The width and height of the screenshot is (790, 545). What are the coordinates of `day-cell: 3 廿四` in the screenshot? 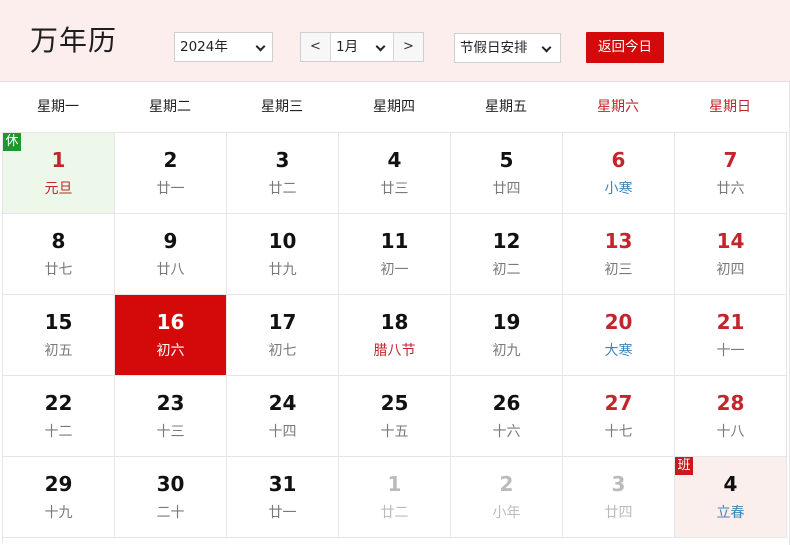 It's located at (619, 497).